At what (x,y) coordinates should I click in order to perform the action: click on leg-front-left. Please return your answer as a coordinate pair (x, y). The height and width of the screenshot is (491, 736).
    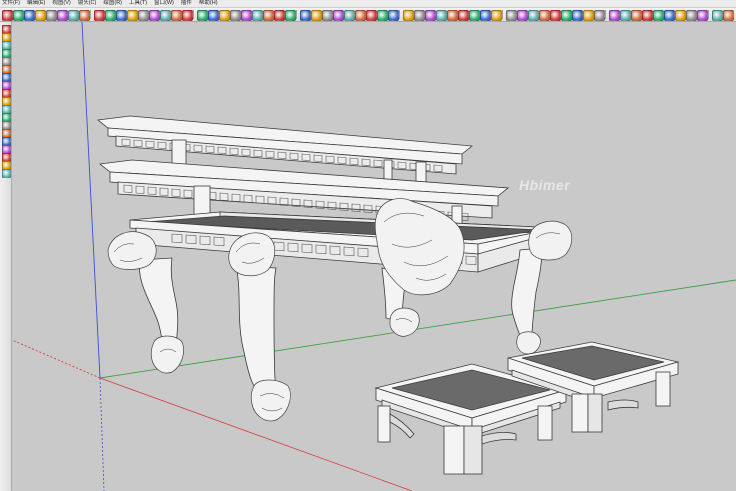
    Looking at the image, I should click on (256, 330).